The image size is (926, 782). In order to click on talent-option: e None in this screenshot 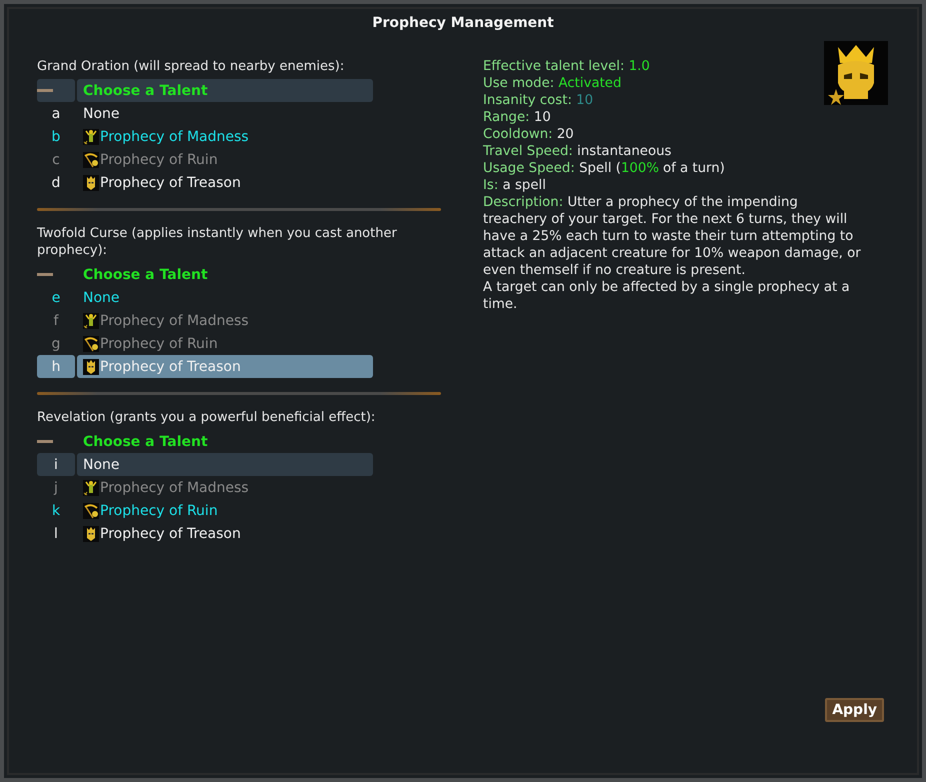, I will do `click(205, 297)`.